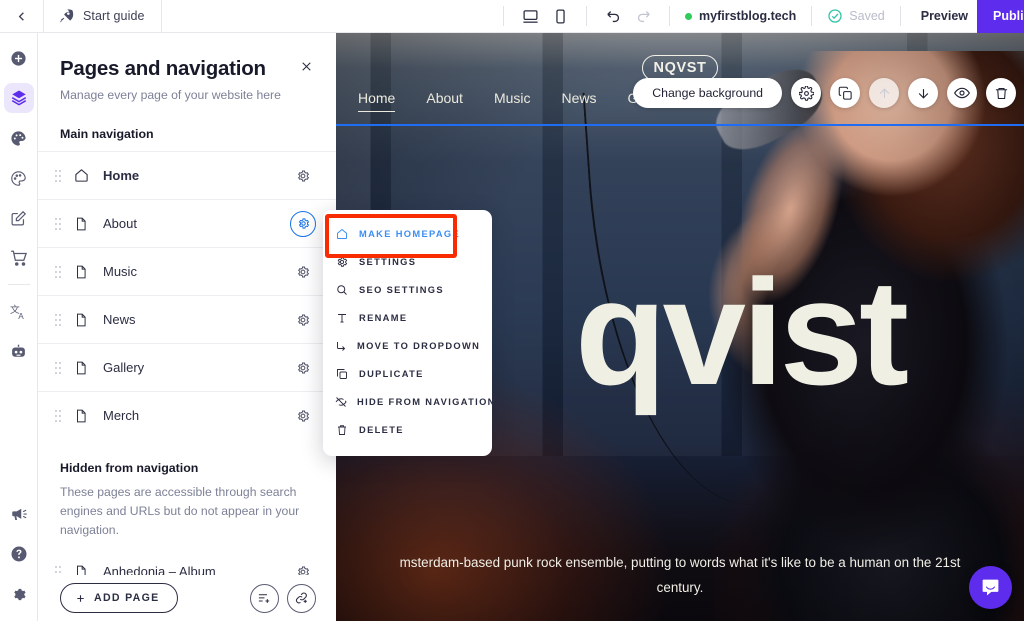 The image size is (1024, 621). Describe the element at coordinates (613, 16) in the screenshot. I see `undo-button` at that location.